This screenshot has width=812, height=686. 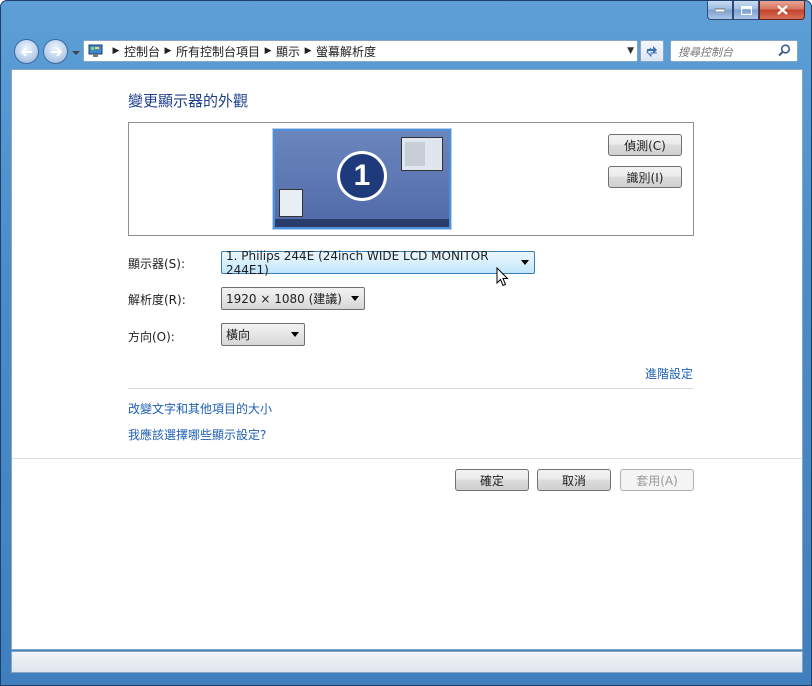 What do you see at coordinates (784, 50) in the screenshot?
I see `search-icon` at bounding box center [784, 50].